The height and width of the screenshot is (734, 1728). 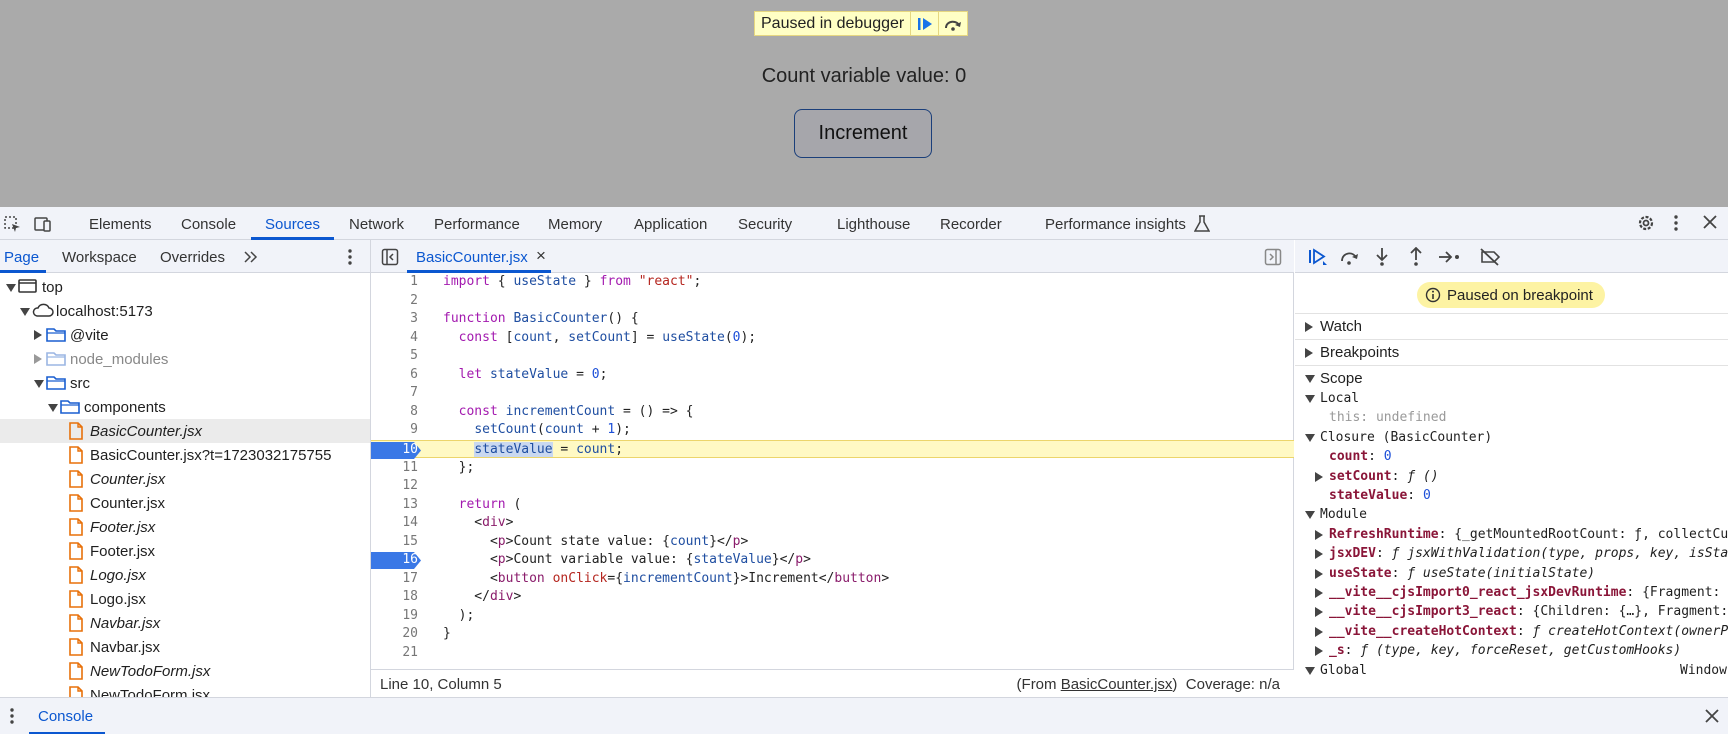 I want to click on scope-section-header: Scope, so click(x=1511, y=377).